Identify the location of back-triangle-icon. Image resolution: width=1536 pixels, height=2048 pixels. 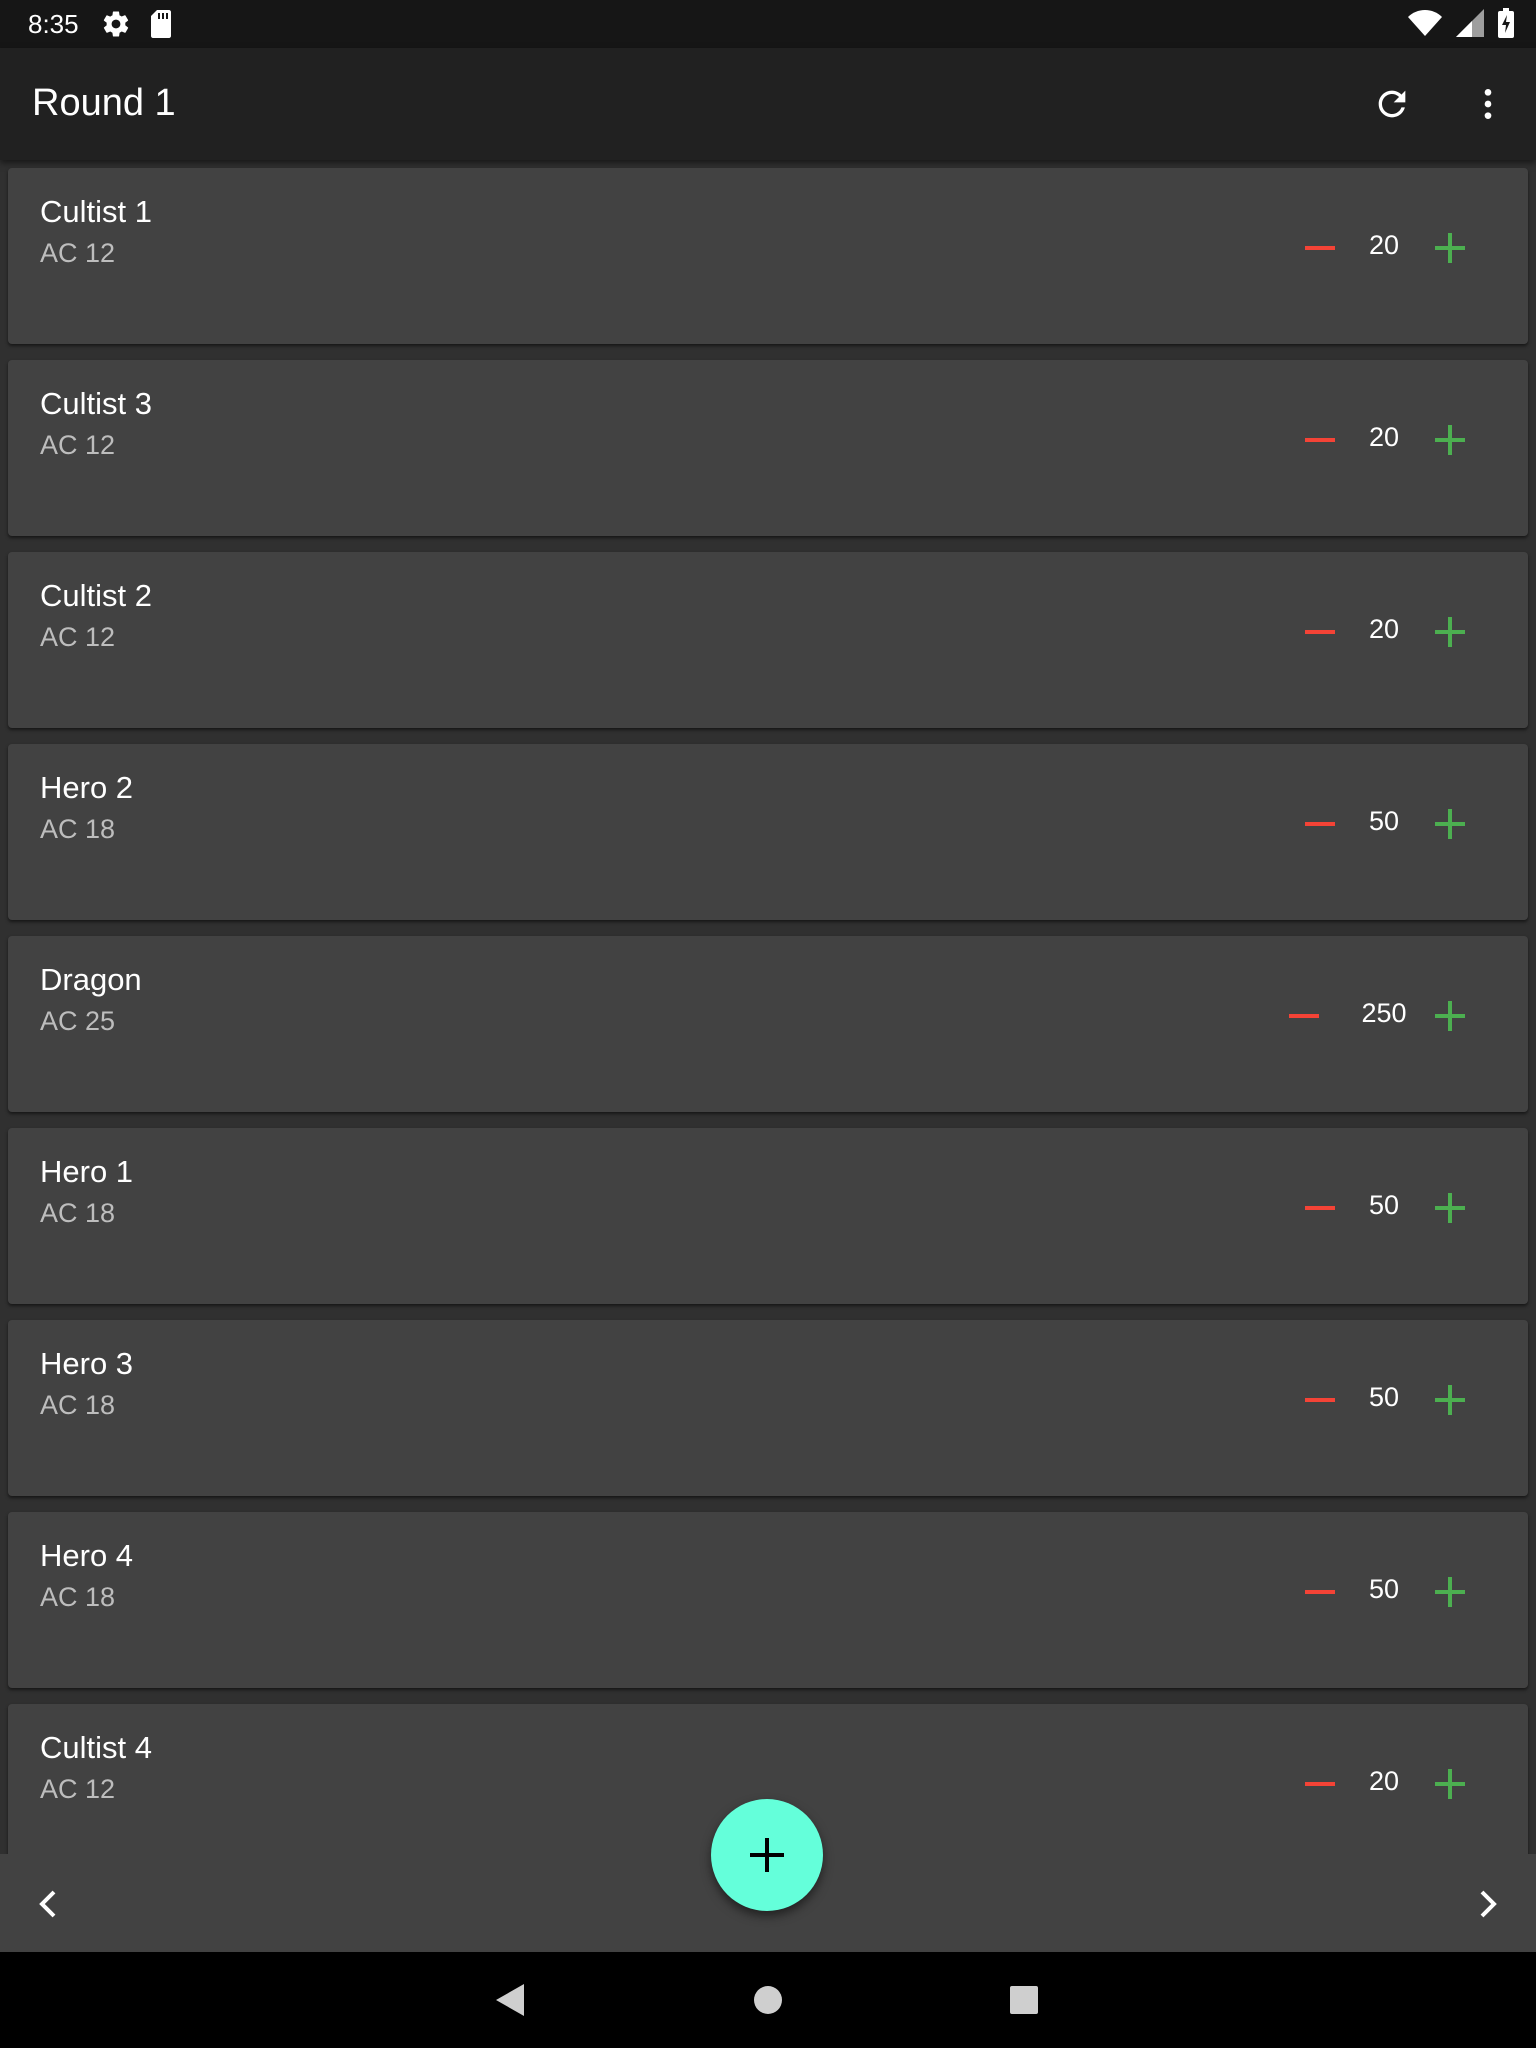
(510, 2000).